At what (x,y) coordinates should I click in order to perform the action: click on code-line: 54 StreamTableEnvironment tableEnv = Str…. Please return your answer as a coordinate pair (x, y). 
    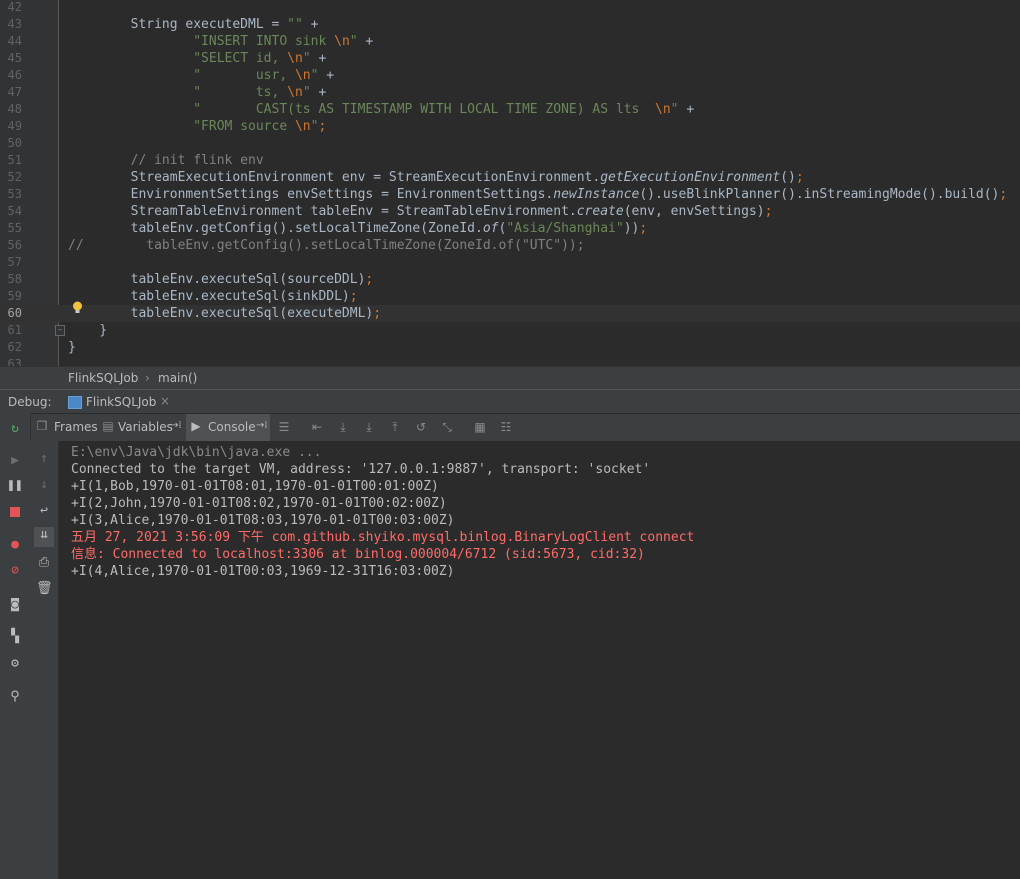
    Looking at the image, I should click on (510, 211).